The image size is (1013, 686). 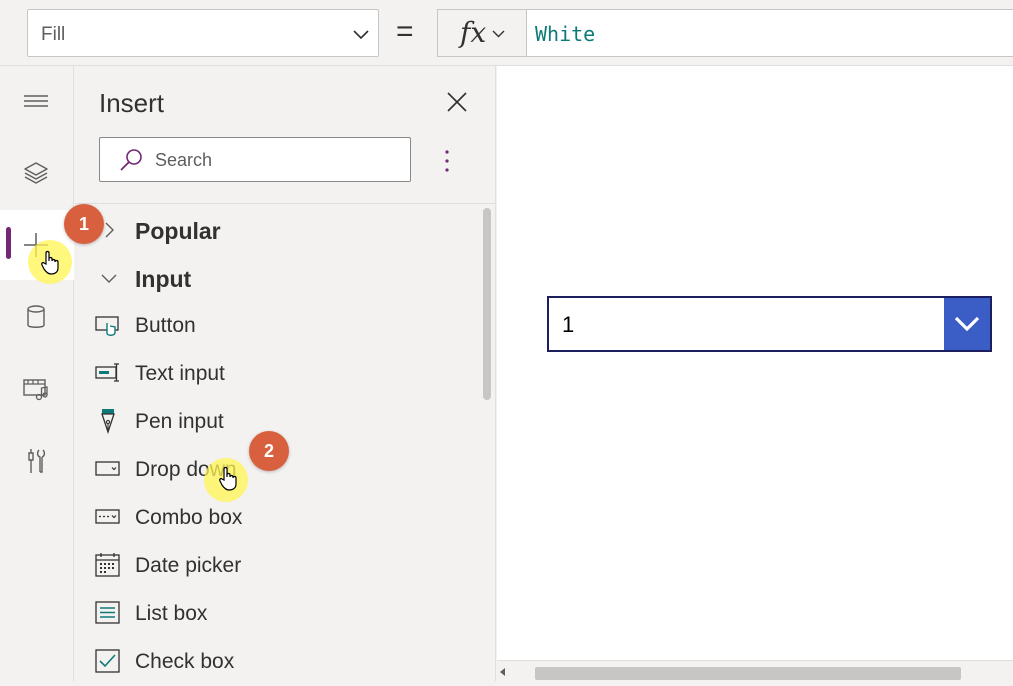 I want to click on divider, so click(x=285, y=203).